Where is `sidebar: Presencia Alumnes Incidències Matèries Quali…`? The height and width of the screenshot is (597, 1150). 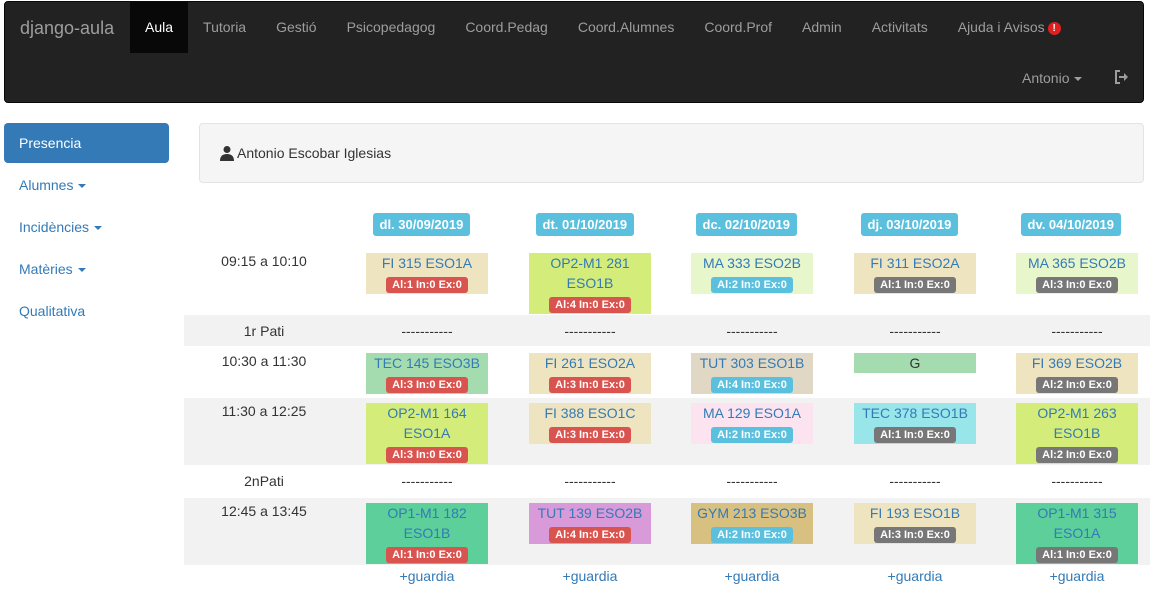 sidebar: Presencia Alumnes Incidències Matèries Quali… is located at coordinates (86, 228).